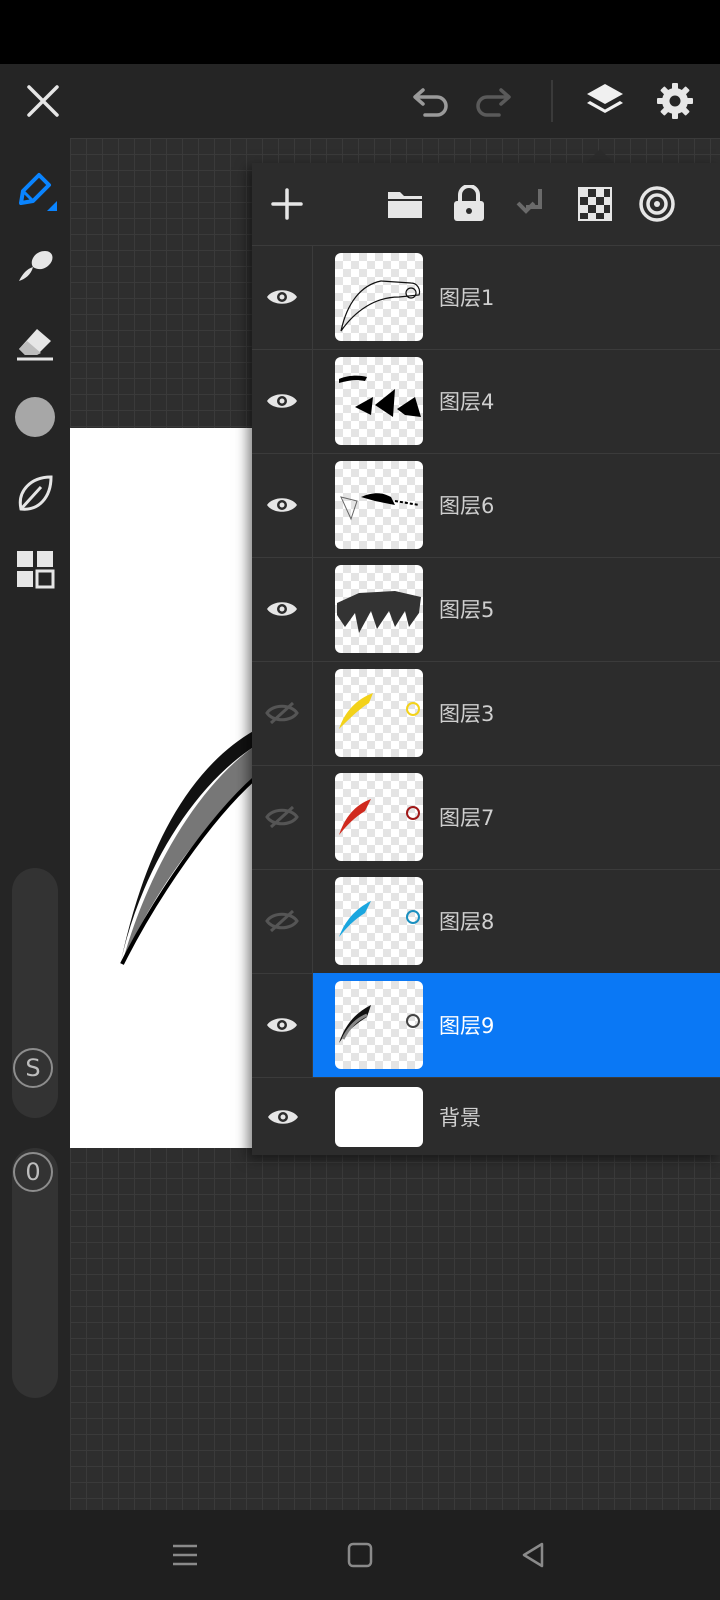 The width and height of the screenshot is (720, 1600). What do you see at coordinates (675, 101) in the screenshot?
I see `gear-icon` at bounding box center [675, 101].